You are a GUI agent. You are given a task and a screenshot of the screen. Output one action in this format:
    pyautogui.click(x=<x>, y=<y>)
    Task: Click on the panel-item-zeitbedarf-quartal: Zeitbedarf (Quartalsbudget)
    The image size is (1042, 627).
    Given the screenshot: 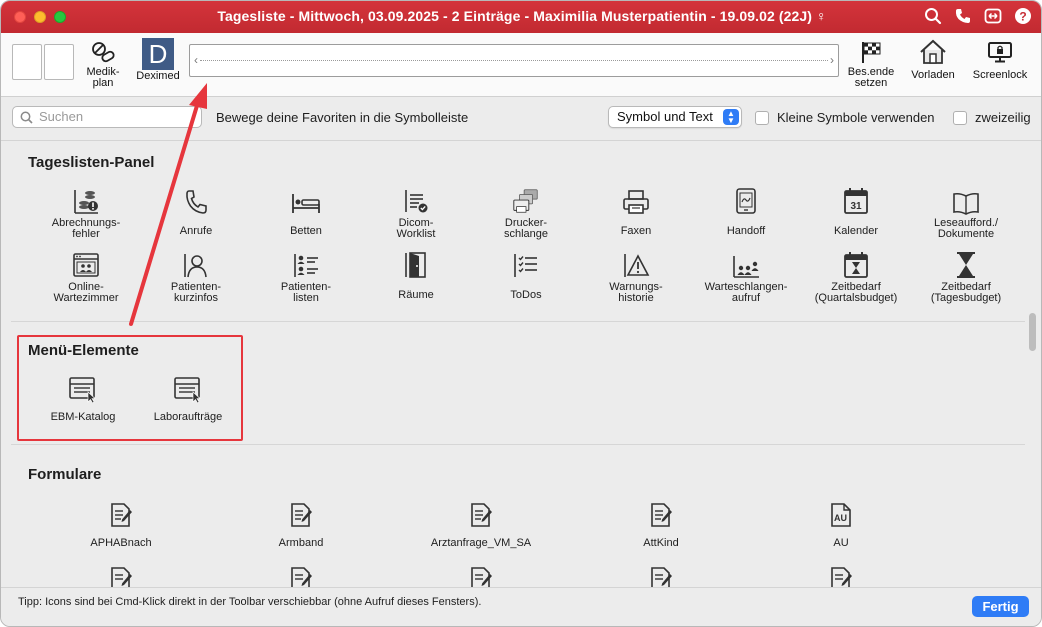 What is the action you would take?
    pyautogui.click(x=856, y=275)
    